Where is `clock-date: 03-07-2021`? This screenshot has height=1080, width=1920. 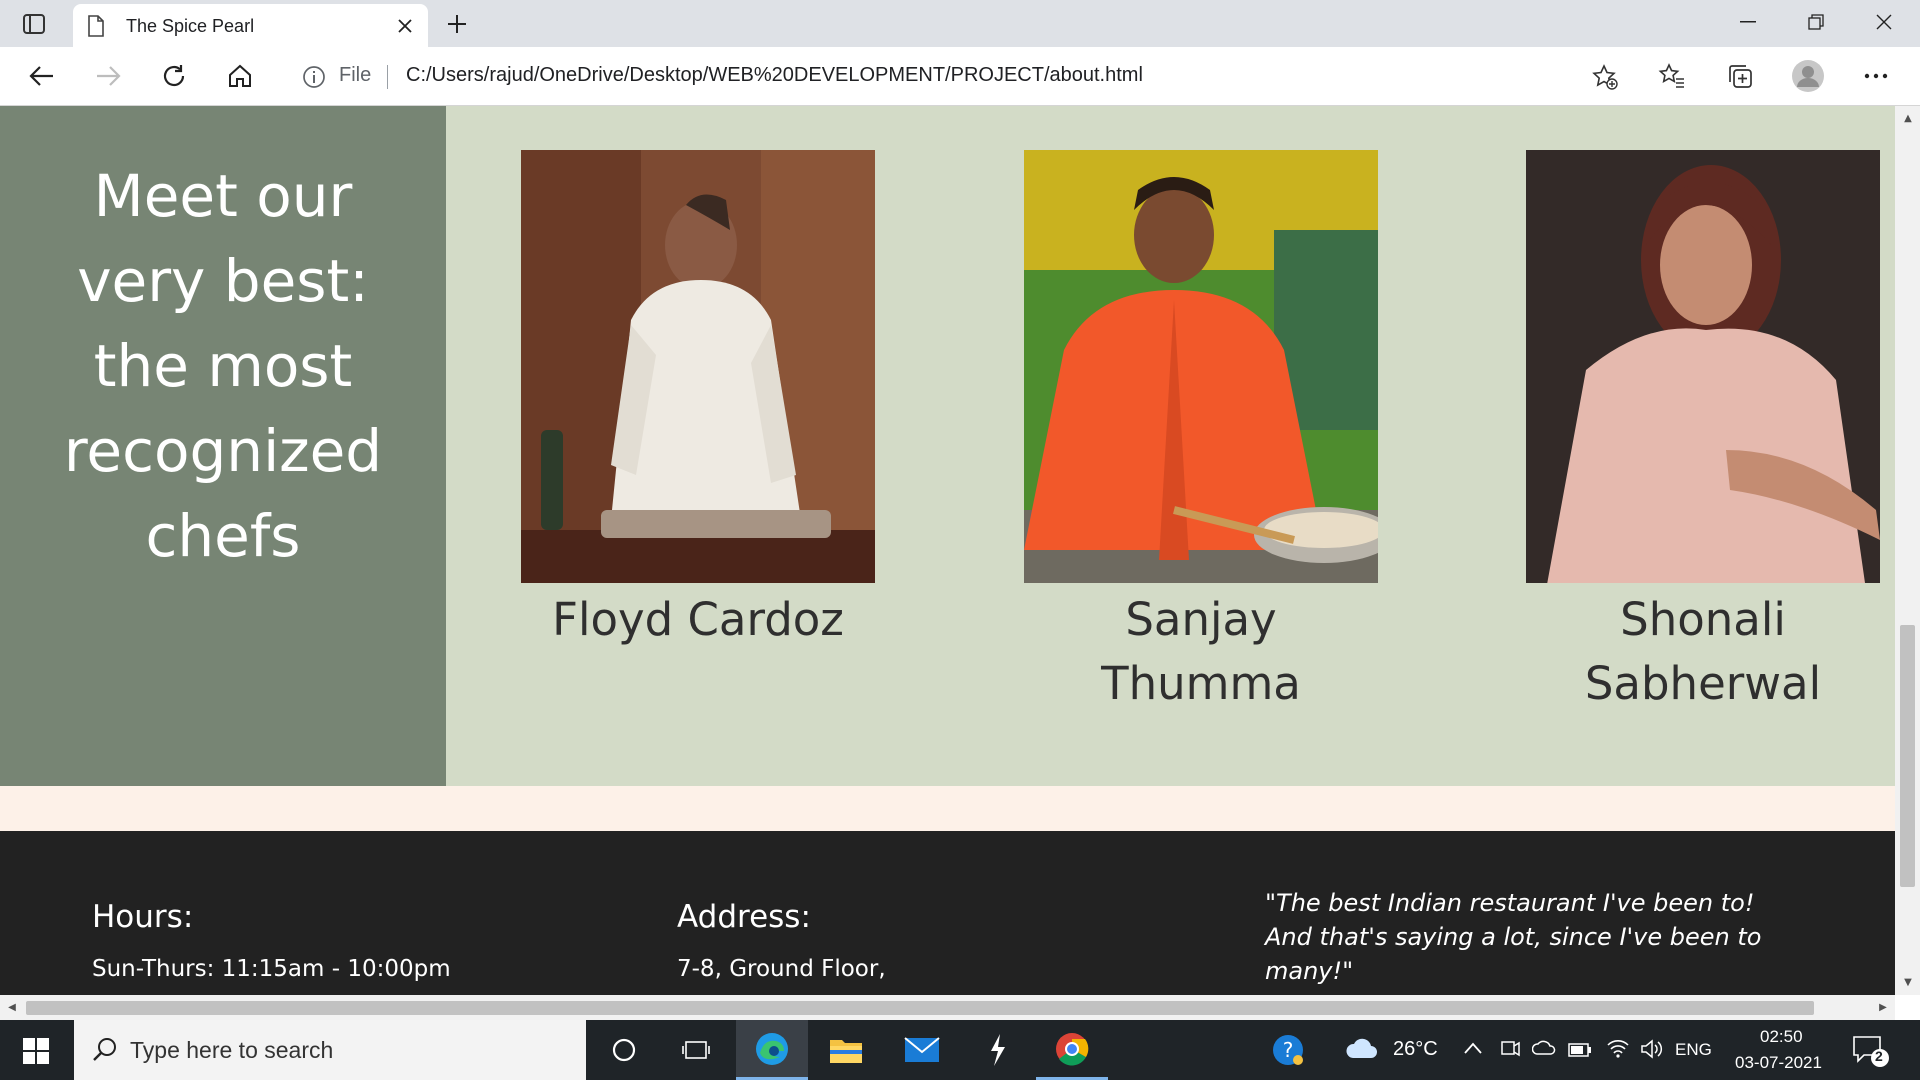 clock-date: 03-07-2021 is located at coordinates (1778, 1063).